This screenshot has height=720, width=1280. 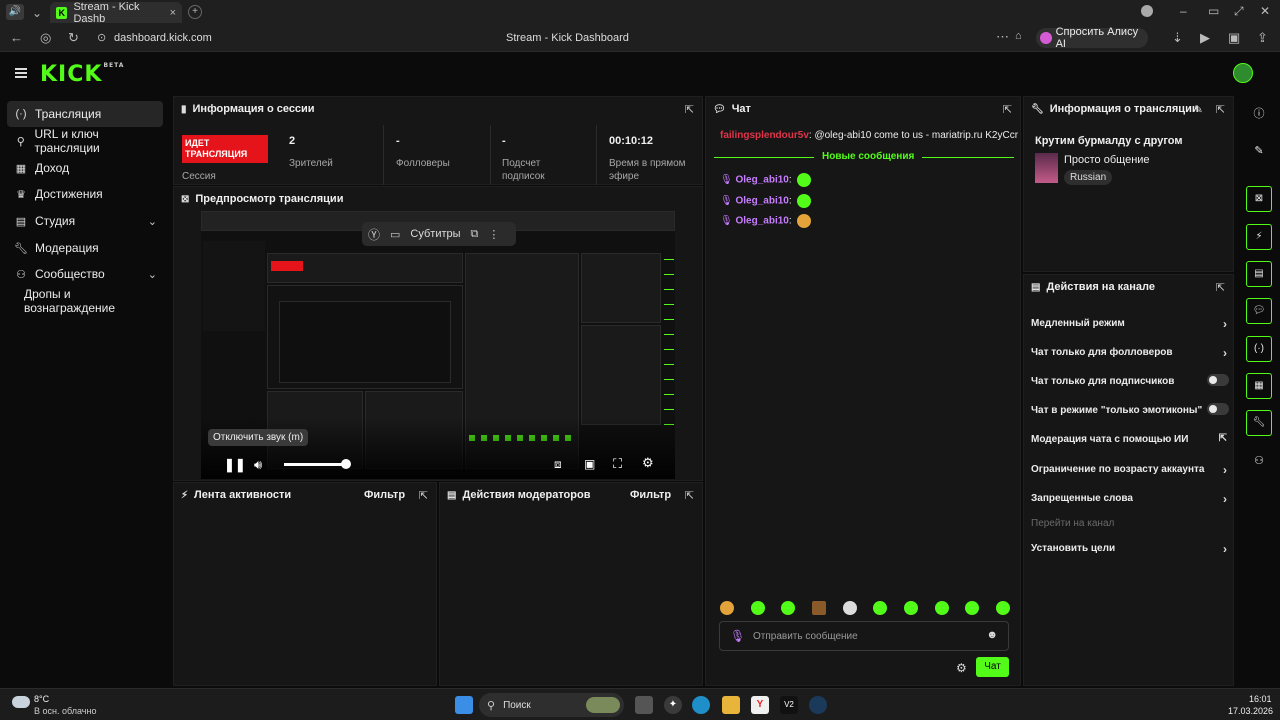 What do you see at coordinates (1259, 114) in the screenshot?
I see `info-icon: ⓘ` at bounding box center [1259, 114].